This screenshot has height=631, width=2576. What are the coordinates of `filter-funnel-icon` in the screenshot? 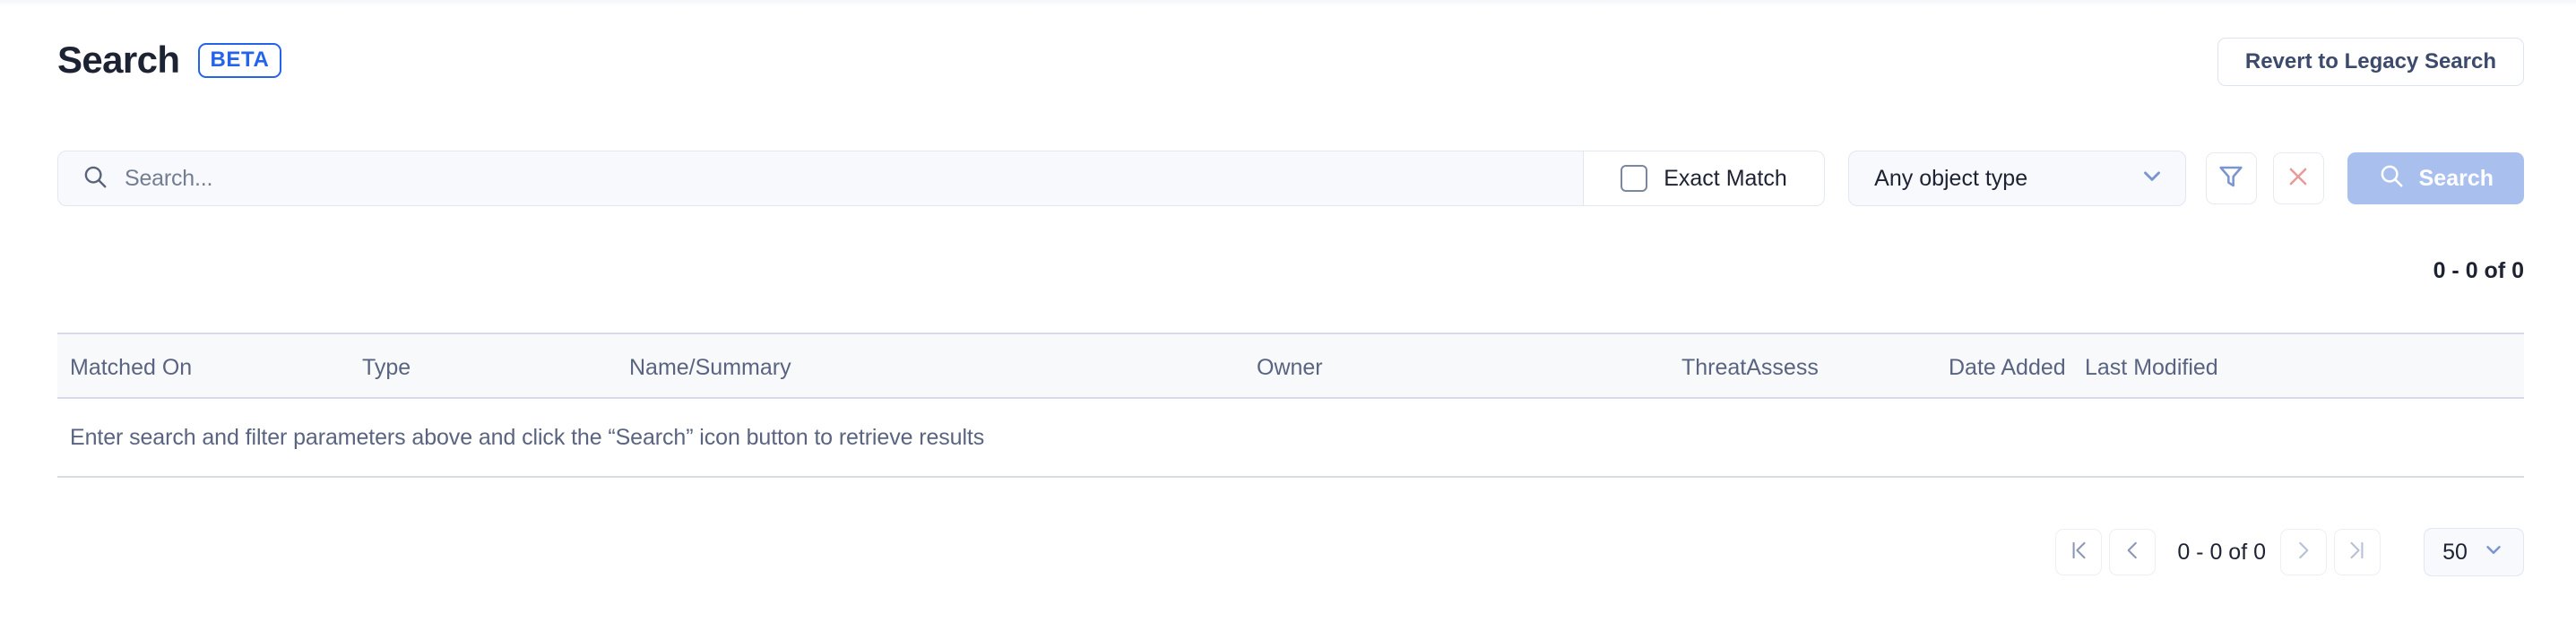 It's located at (2231, 178).